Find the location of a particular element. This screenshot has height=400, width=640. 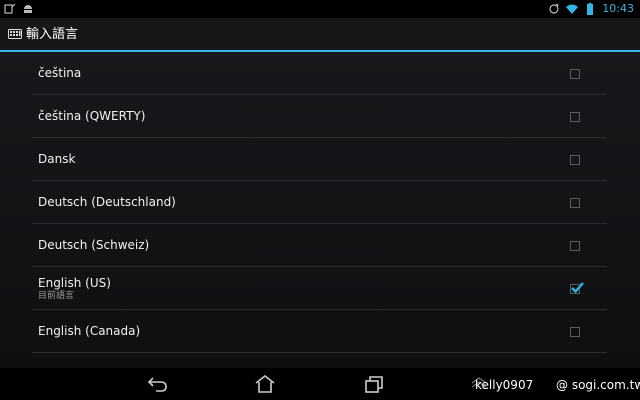

recent-apps-icon is located at coordinates (374, 384).